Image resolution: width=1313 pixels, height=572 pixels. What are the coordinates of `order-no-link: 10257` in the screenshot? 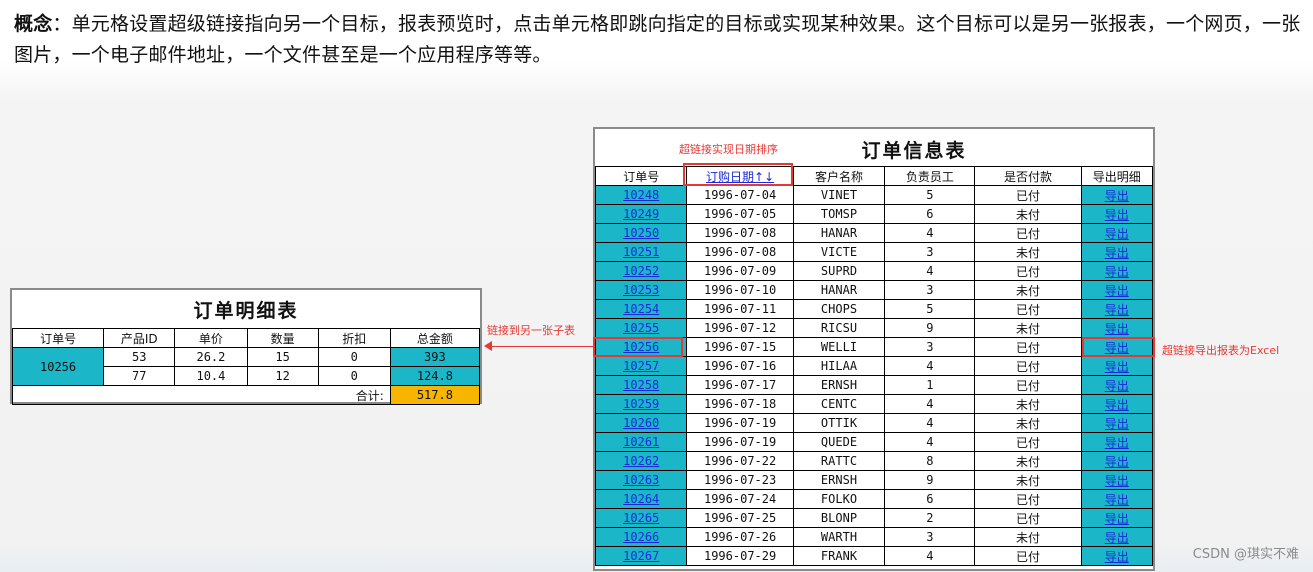 It's located at (641, 366).